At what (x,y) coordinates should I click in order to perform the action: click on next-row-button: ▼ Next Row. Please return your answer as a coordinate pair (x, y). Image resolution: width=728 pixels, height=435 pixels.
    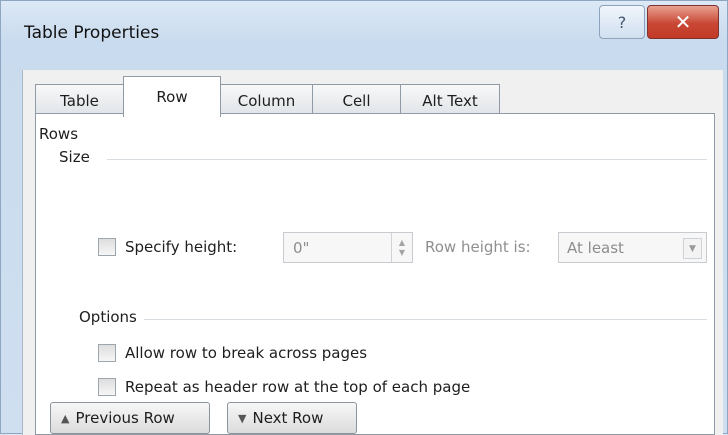
    Looking at the image, I should click on (292, 418).